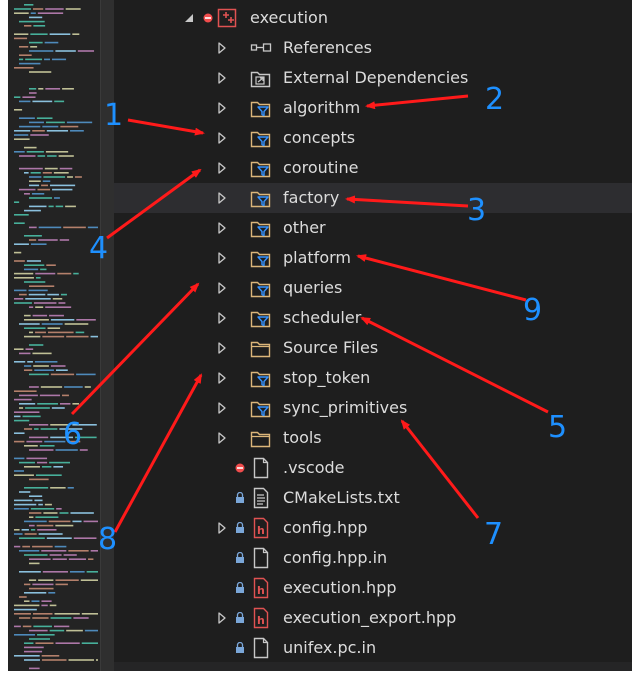 Image resolution: width=640 pixels, height=679 pixels. I want to click on tree-node: config.hpp.in, so click(373, 558).